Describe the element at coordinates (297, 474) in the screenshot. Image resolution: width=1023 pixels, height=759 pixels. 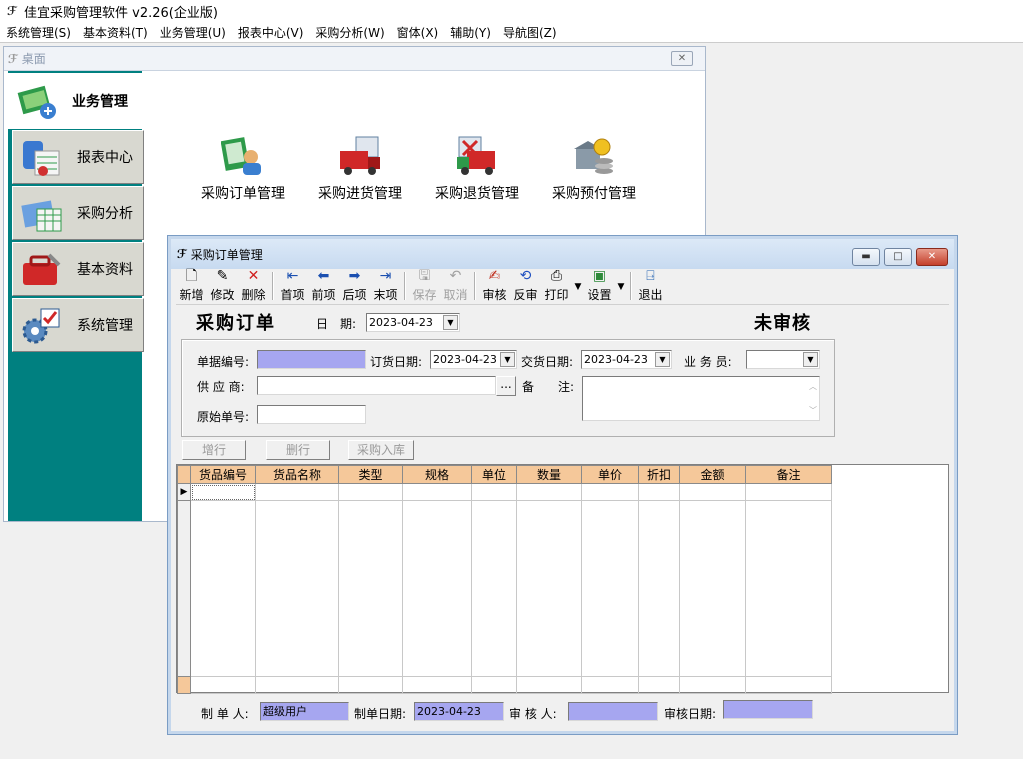
I see `col-item-name: 货品名称` at that location.